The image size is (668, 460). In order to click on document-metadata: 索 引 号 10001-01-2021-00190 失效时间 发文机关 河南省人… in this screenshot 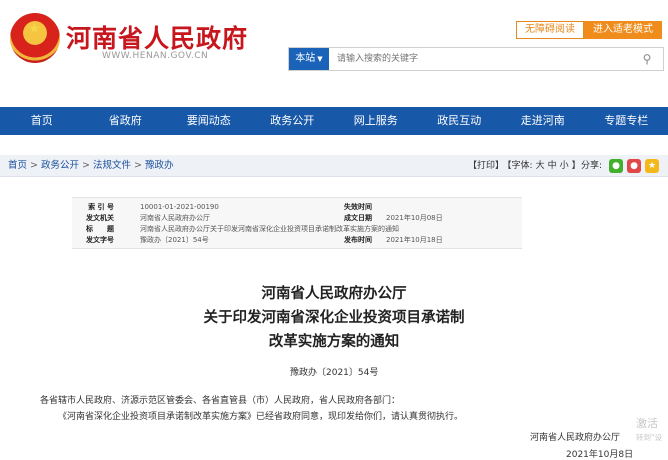, I will do `click(297, 223)`.